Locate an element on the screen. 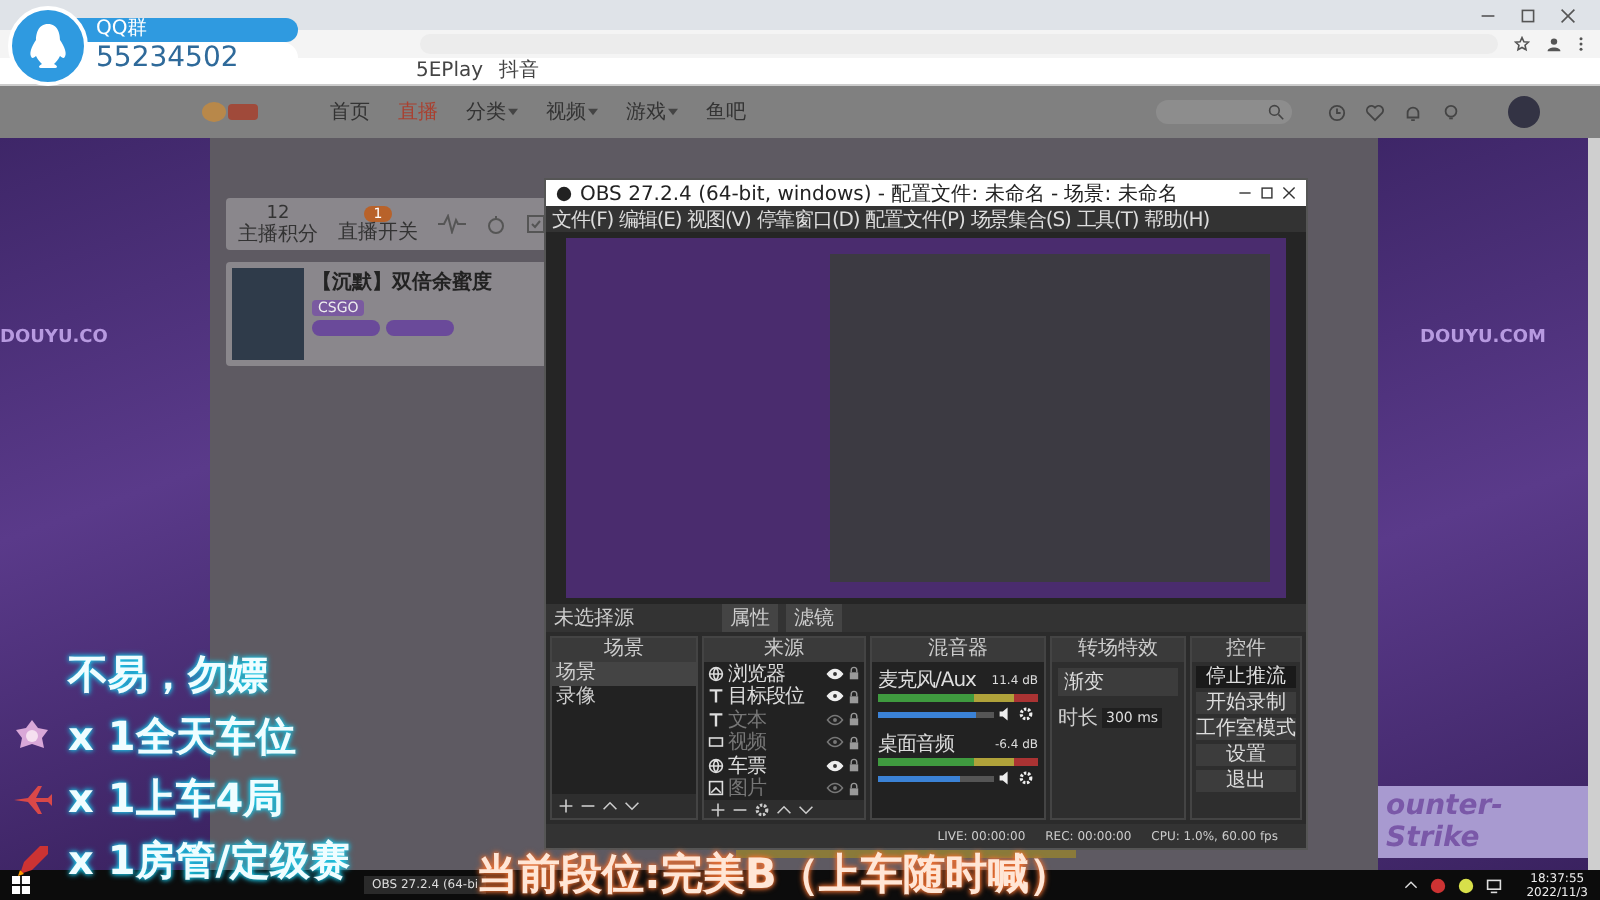  room-title: 【沉默】双倍余蜜度 is located at coordinates (402, 282).